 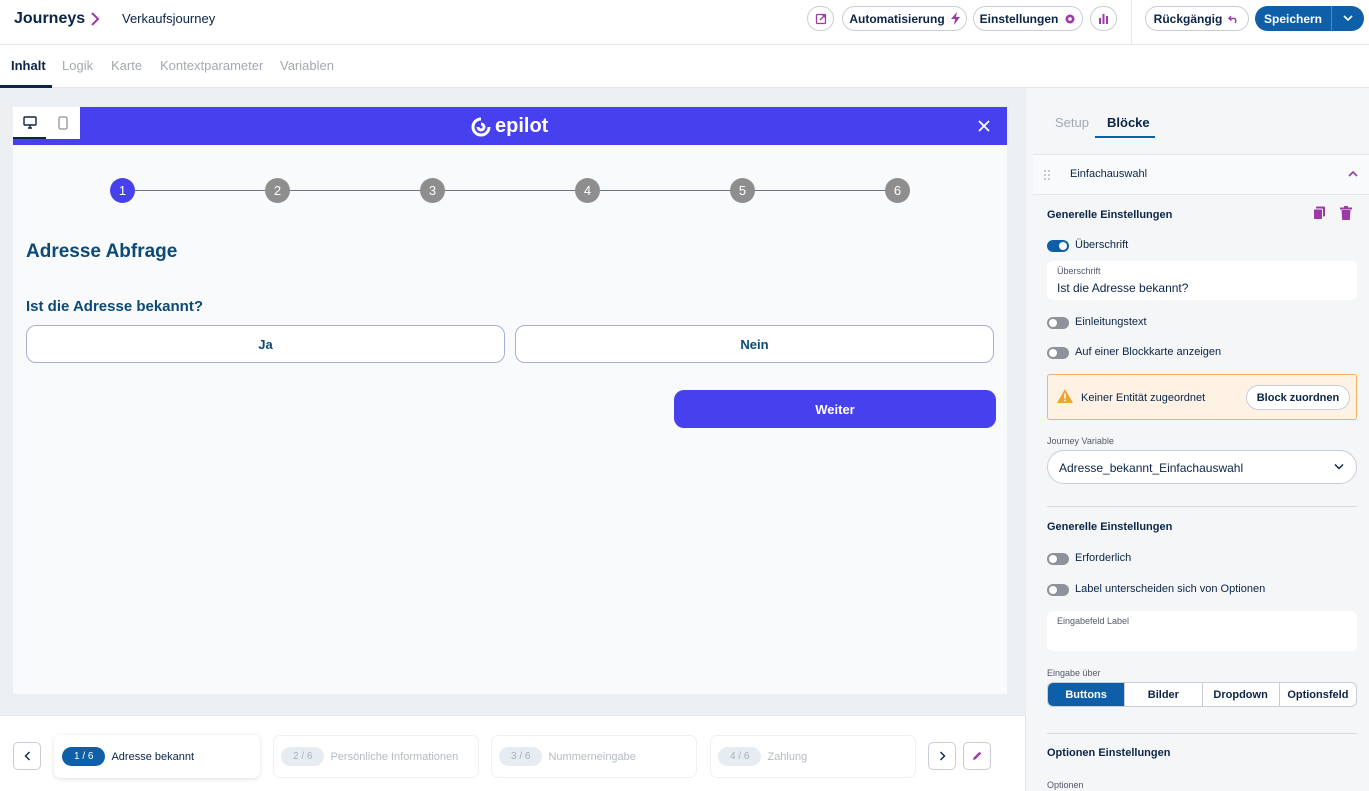 What do you see at coordinates (28, 65) in the screenshot?
I see `tab-inhalt: Inhalt` at bounding box center [28, 65].